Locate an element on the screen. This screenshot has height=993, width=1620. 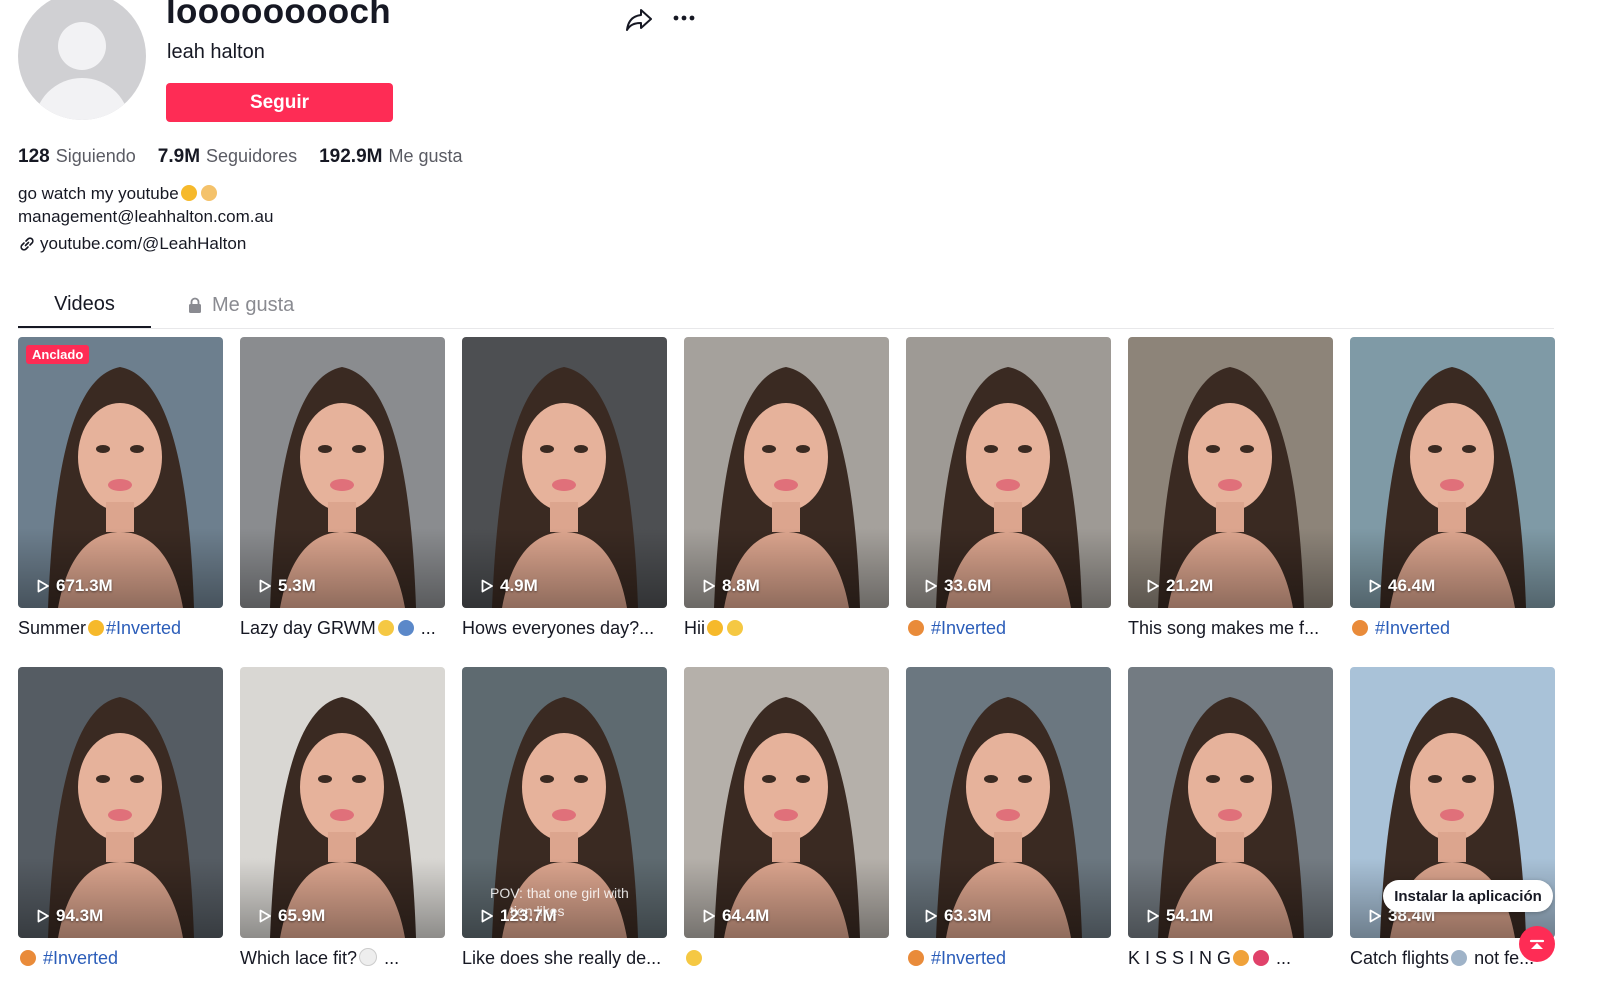
profile-avatar is located at coordinates (82, 60).